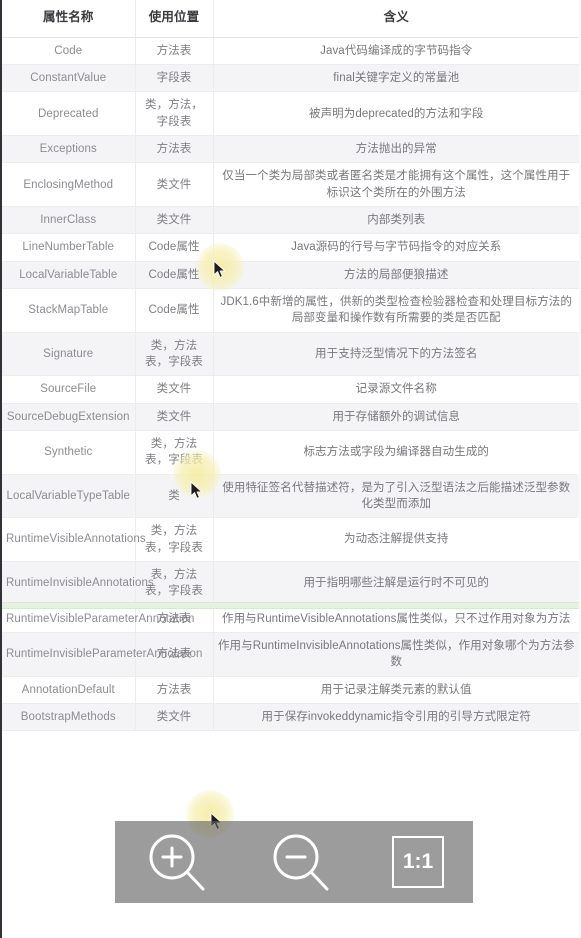 This screenshot has height=938, width=581. Describe the element at coordinates (69, 78) in the screenshot. I see `cell-attribute-name: ConstantValue` at that location.